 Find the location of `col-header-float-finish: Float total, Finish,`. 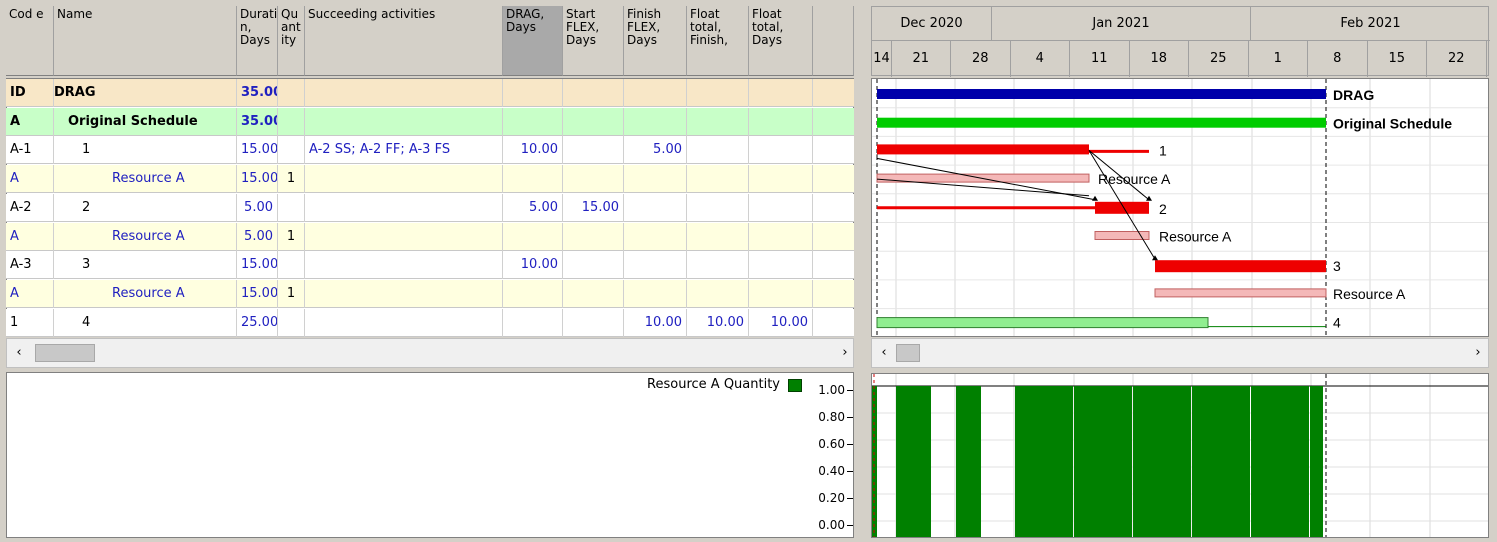

col-header-float-finish: Float total, Finish, is located at coordinates (718, 41).